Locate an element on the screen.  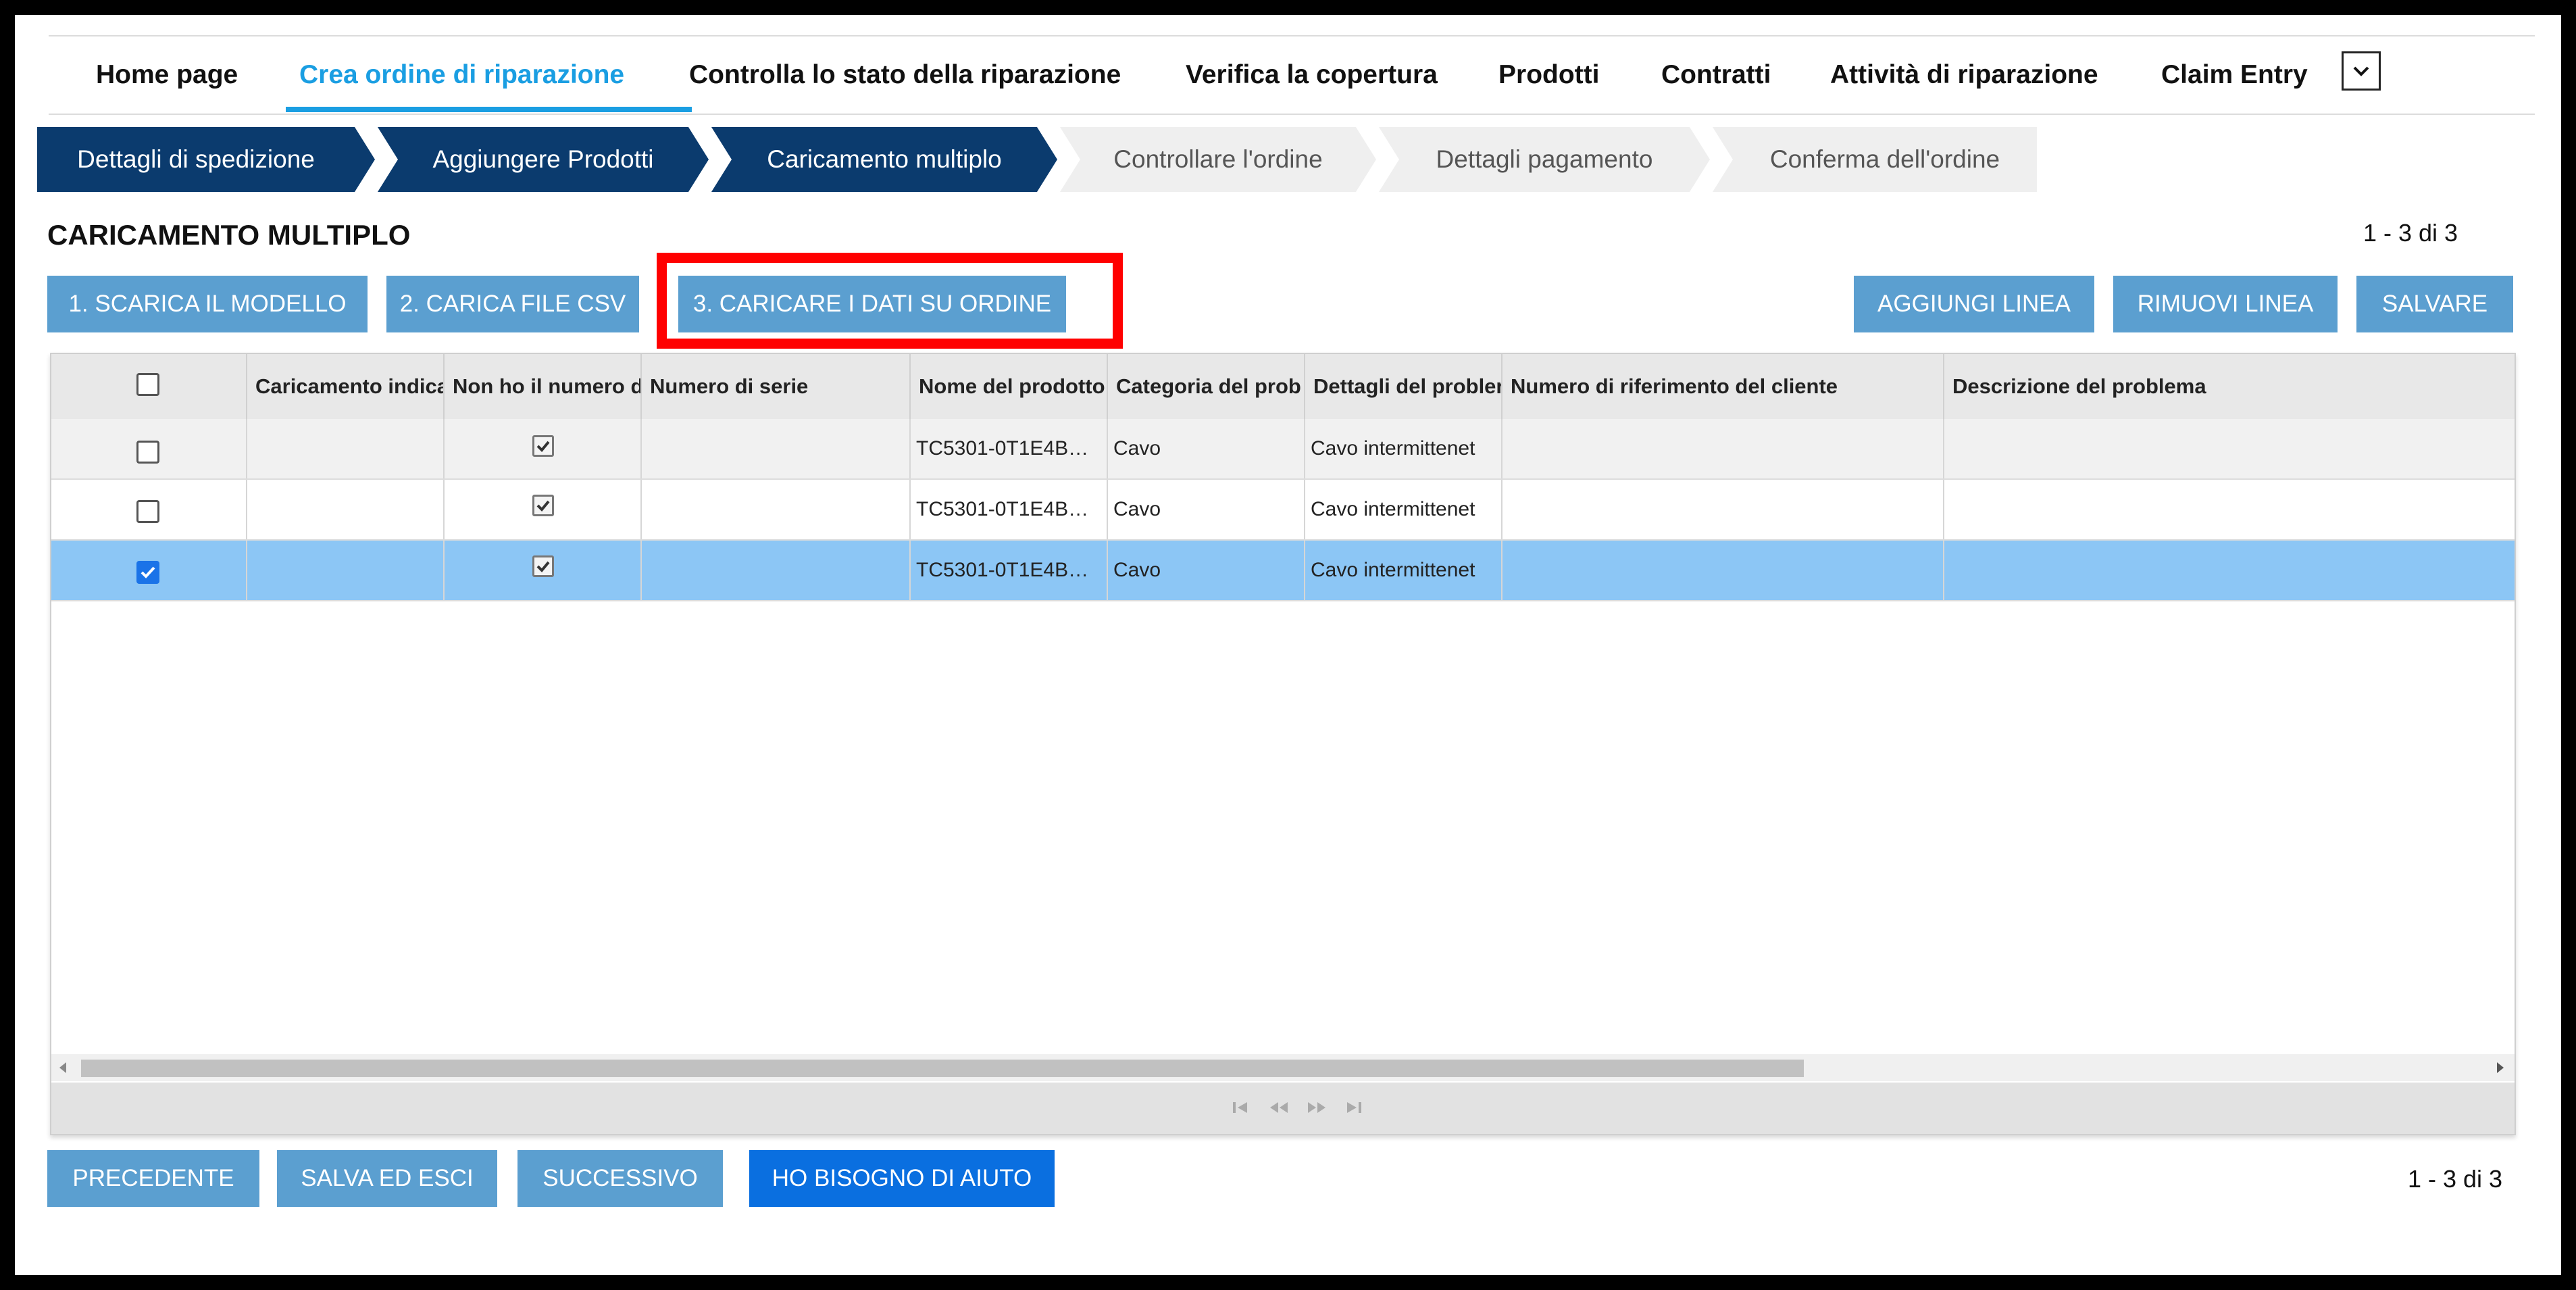
step-label: Controllare l'ordine is located at coordinates (1218, 159).